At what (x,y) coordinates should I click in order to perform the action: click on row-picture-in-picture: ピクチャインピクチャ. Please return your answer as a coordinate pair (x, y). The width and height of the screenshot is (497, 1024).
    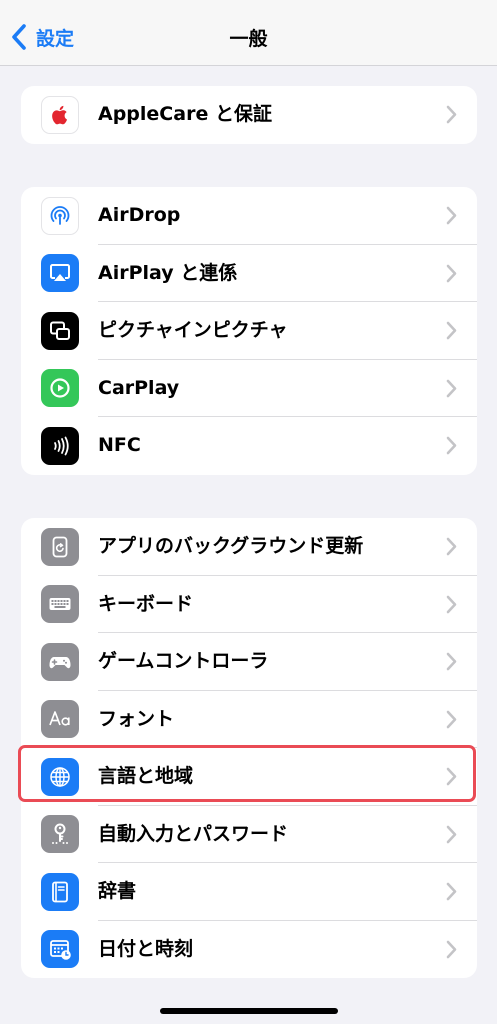
    Looking at the image, I should click on (249, 331).